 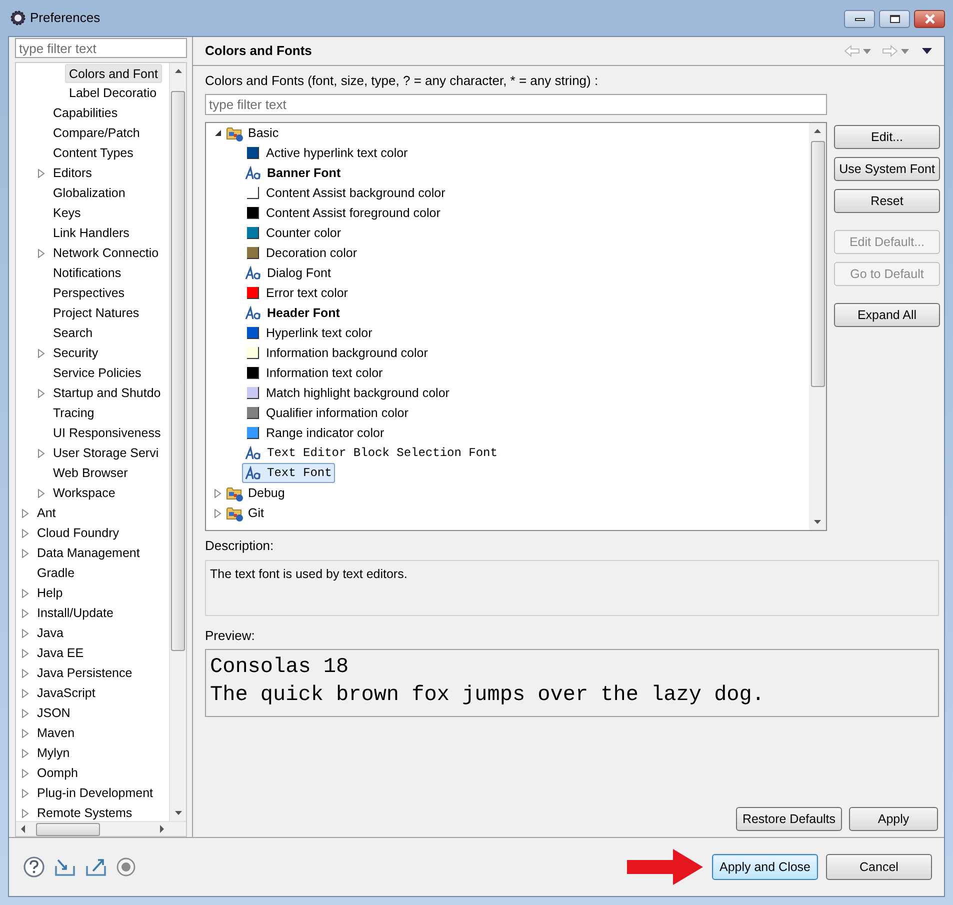 I want to click on tree-item: Data Management, so click(x=88, y=553).